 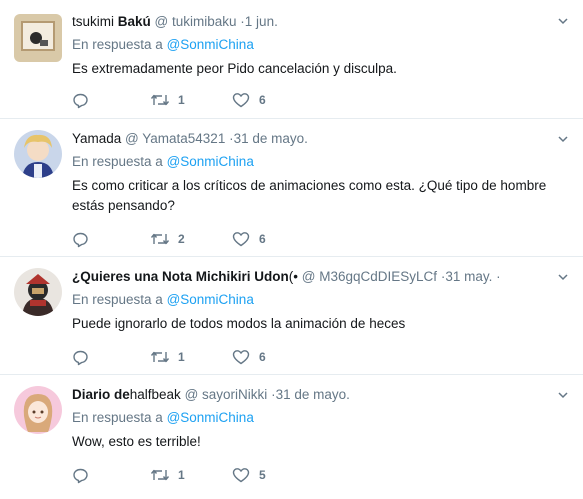 I want to click on display-name: Yamada, so click(x=96, y=138).